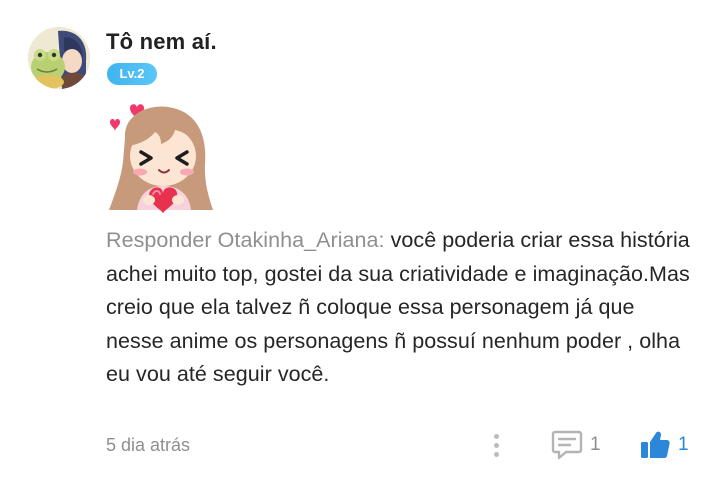 The height and width of the screenshot is (480, 720). Describe the element at coordinates (148, 445) in the screenshot. I see `timestamp: 5 dia atrás` at that location.